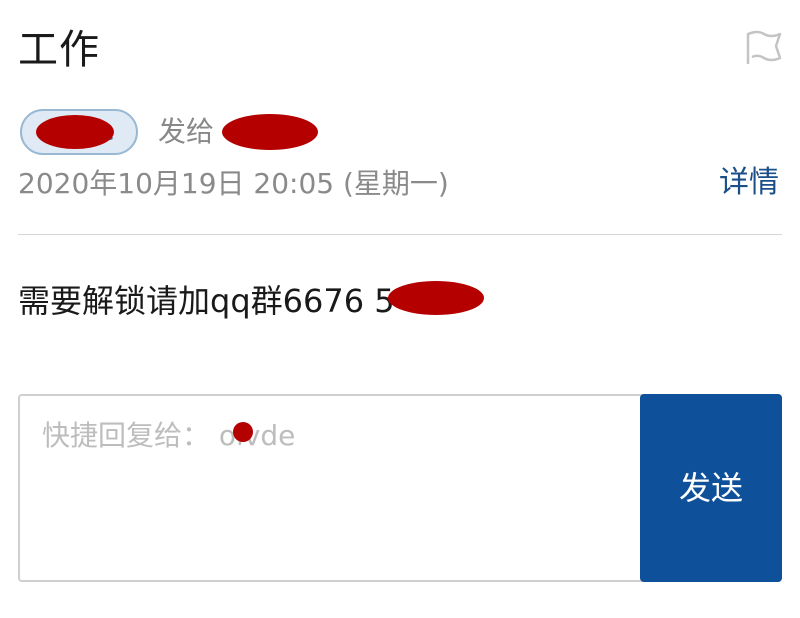  Describe the element at coordinates (233, 183) in the screenshot. I see `email-timestamp: 2020年10月19日 20:05 (星期一)` at that location.